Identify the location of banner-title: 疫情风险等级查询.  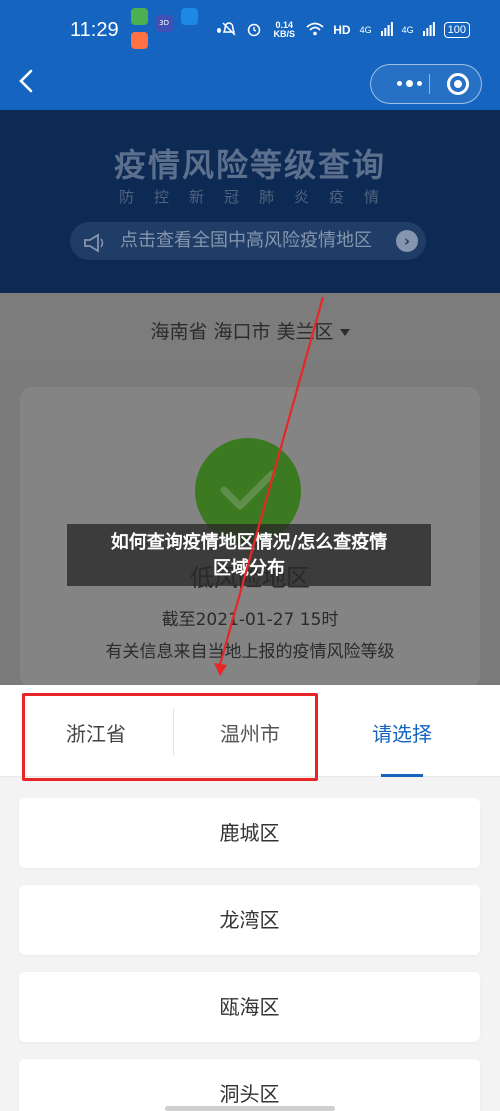
(249, 165).